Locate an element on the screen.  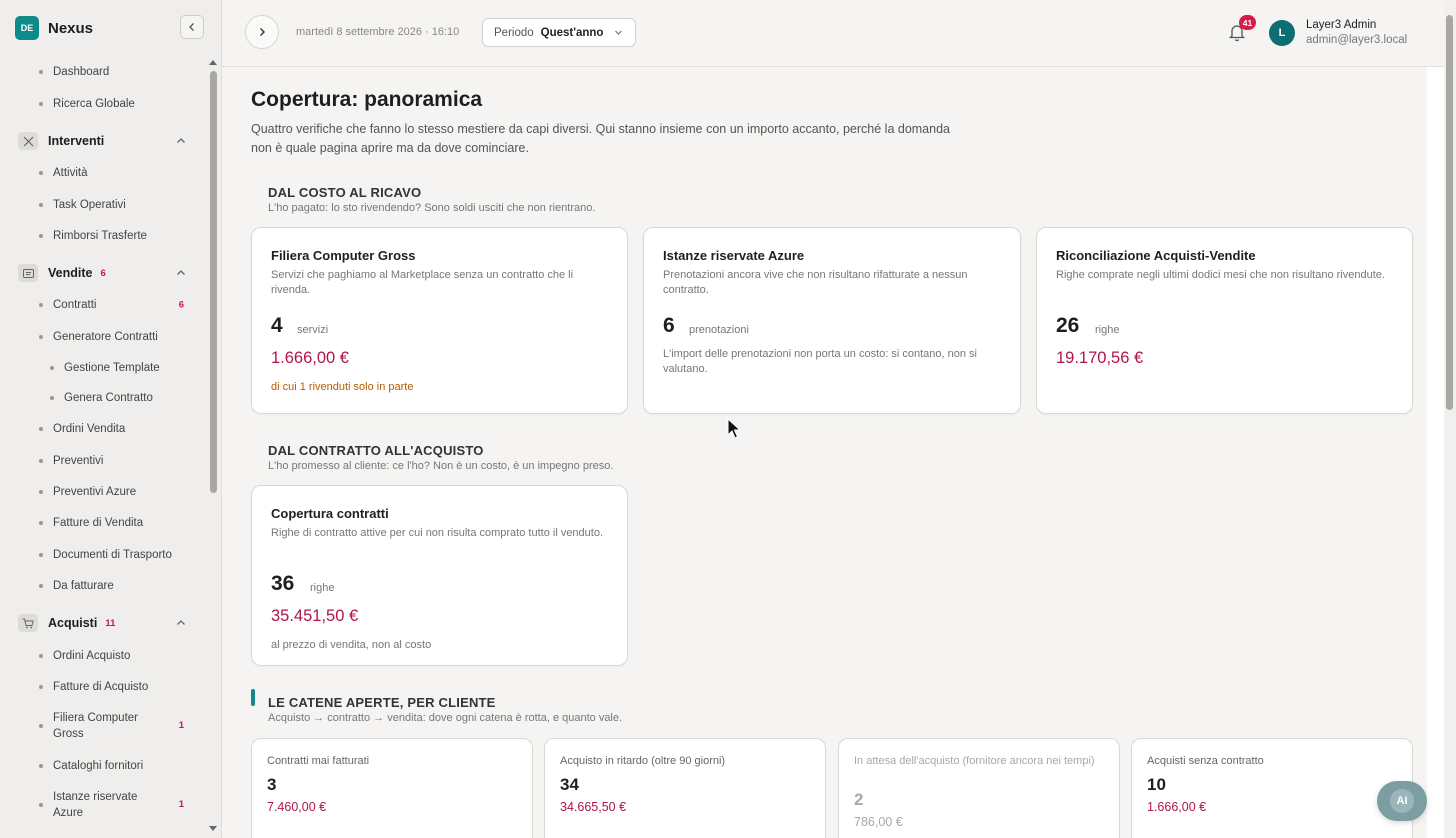
sidebar-item-label: Preventivi is located at coordinates (78, 460).